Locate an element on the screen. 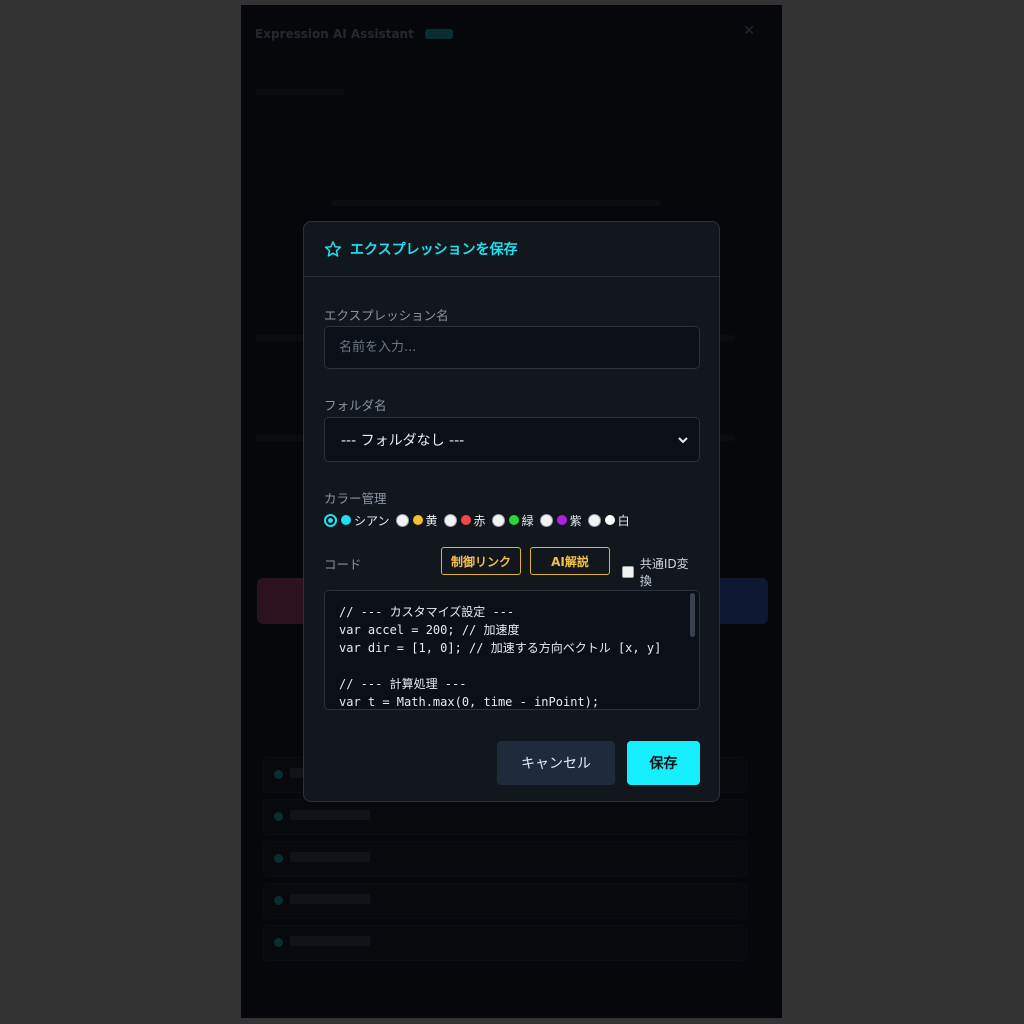  cancel-button: キャンセル is located at coordinates (556, 763).